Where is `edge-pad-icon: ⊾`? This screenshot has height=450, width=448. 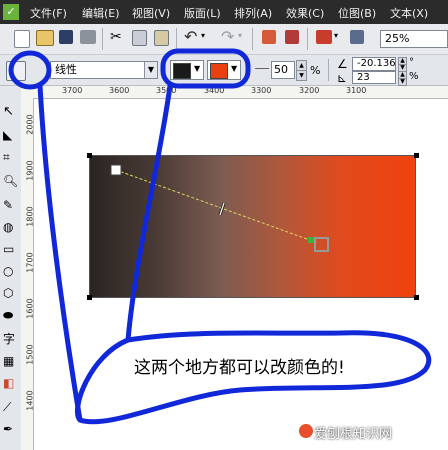 edge-pad-icon: ⊾ is located at coordinates (342, 78).